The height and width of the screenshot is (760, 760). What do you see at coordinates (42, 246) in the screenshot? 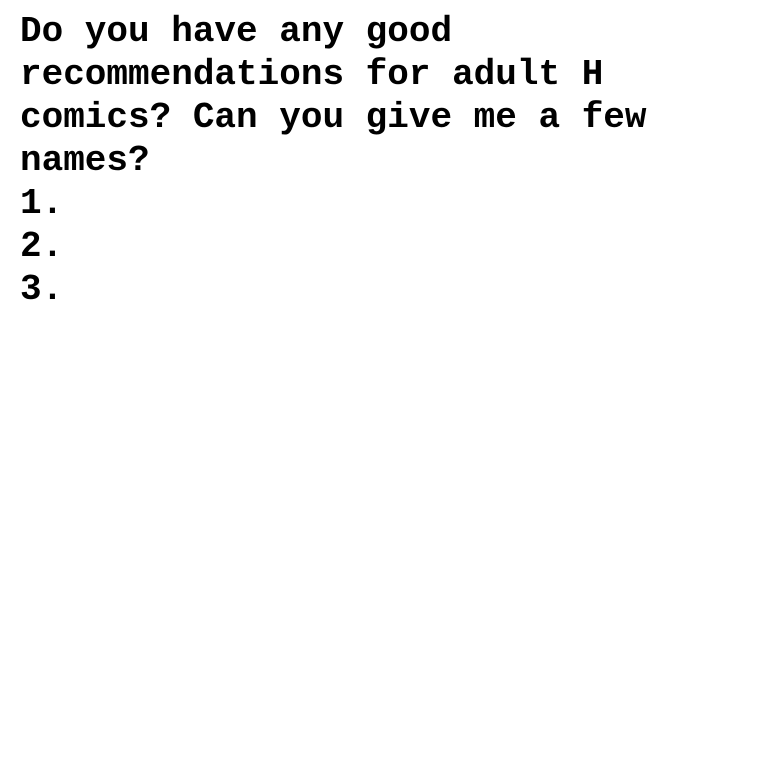
I see `list-marker: 2.` at bounding box center [42, 246].